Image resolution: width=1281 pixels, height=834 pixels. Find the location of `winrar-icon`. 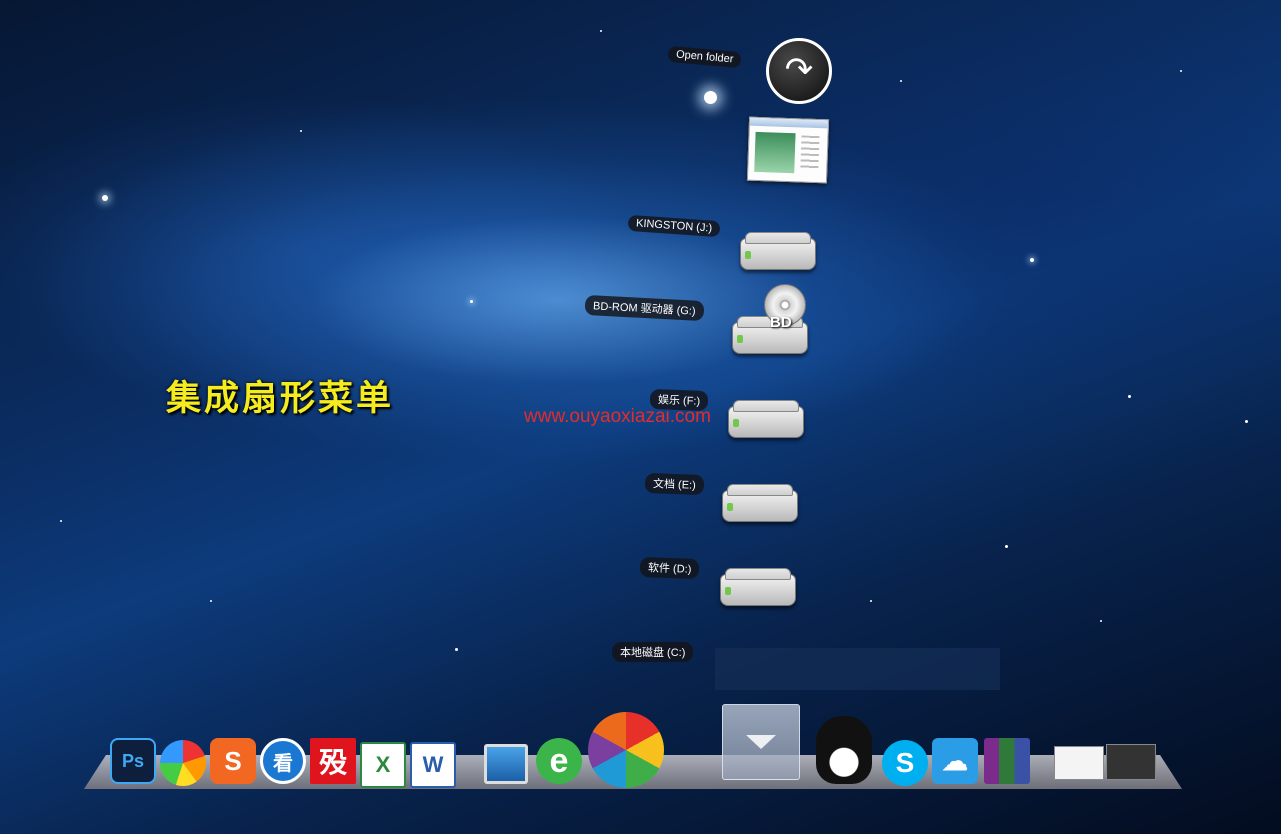

winrar-icon is located at coordinates (1007, 761).